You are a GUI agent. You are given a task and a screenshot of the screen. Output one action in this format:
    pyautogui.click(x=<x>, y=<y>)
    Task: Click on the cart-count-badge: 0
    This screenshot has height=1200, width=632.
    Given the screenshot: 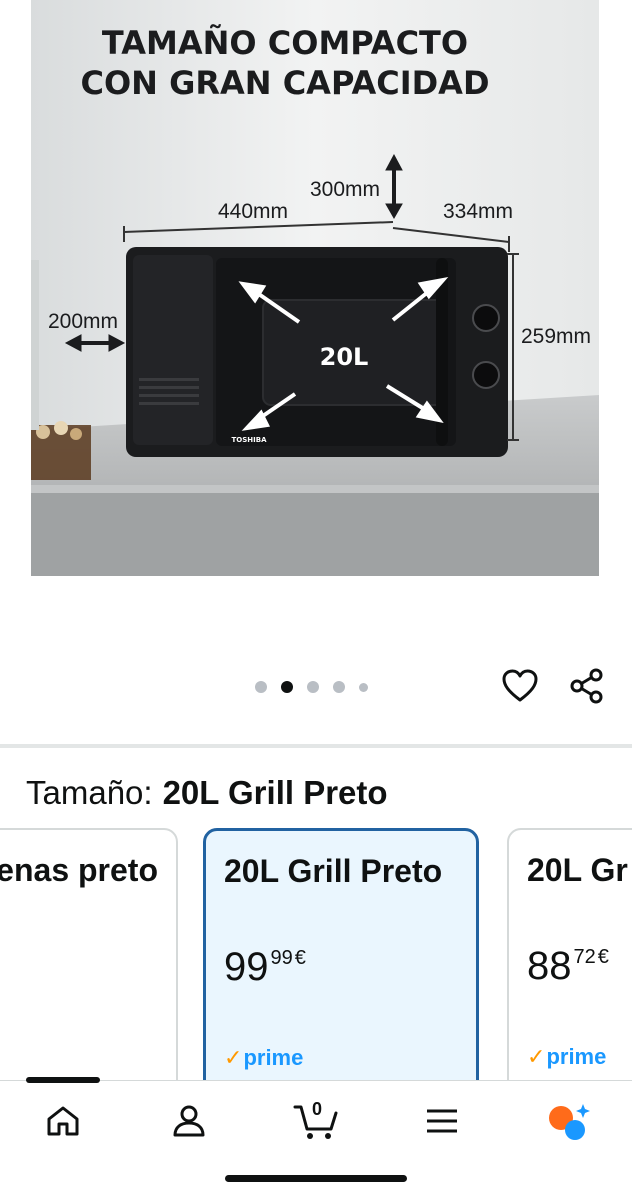 What is the action you would take?
    pyautogui.click(x=317, y=1109)
    